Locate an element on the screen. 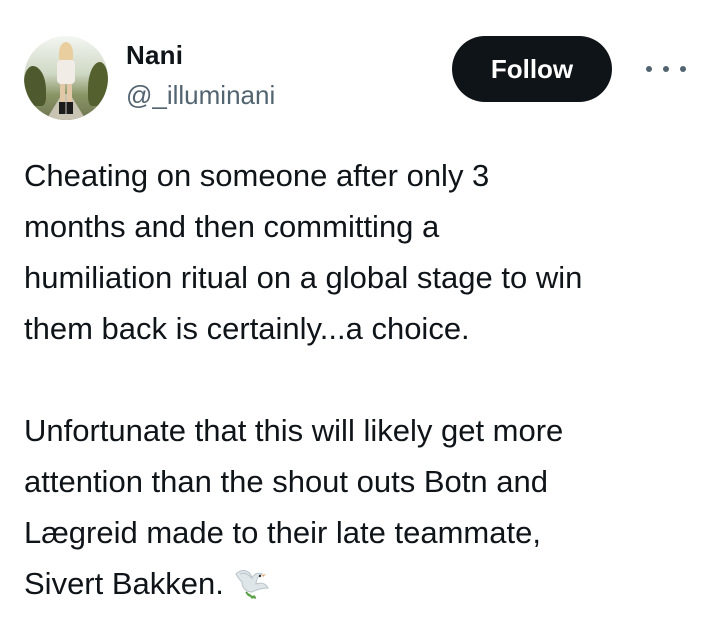 This screenshot has width=709, height=618. follow-button: Follow is located at coordinates (532, 69).